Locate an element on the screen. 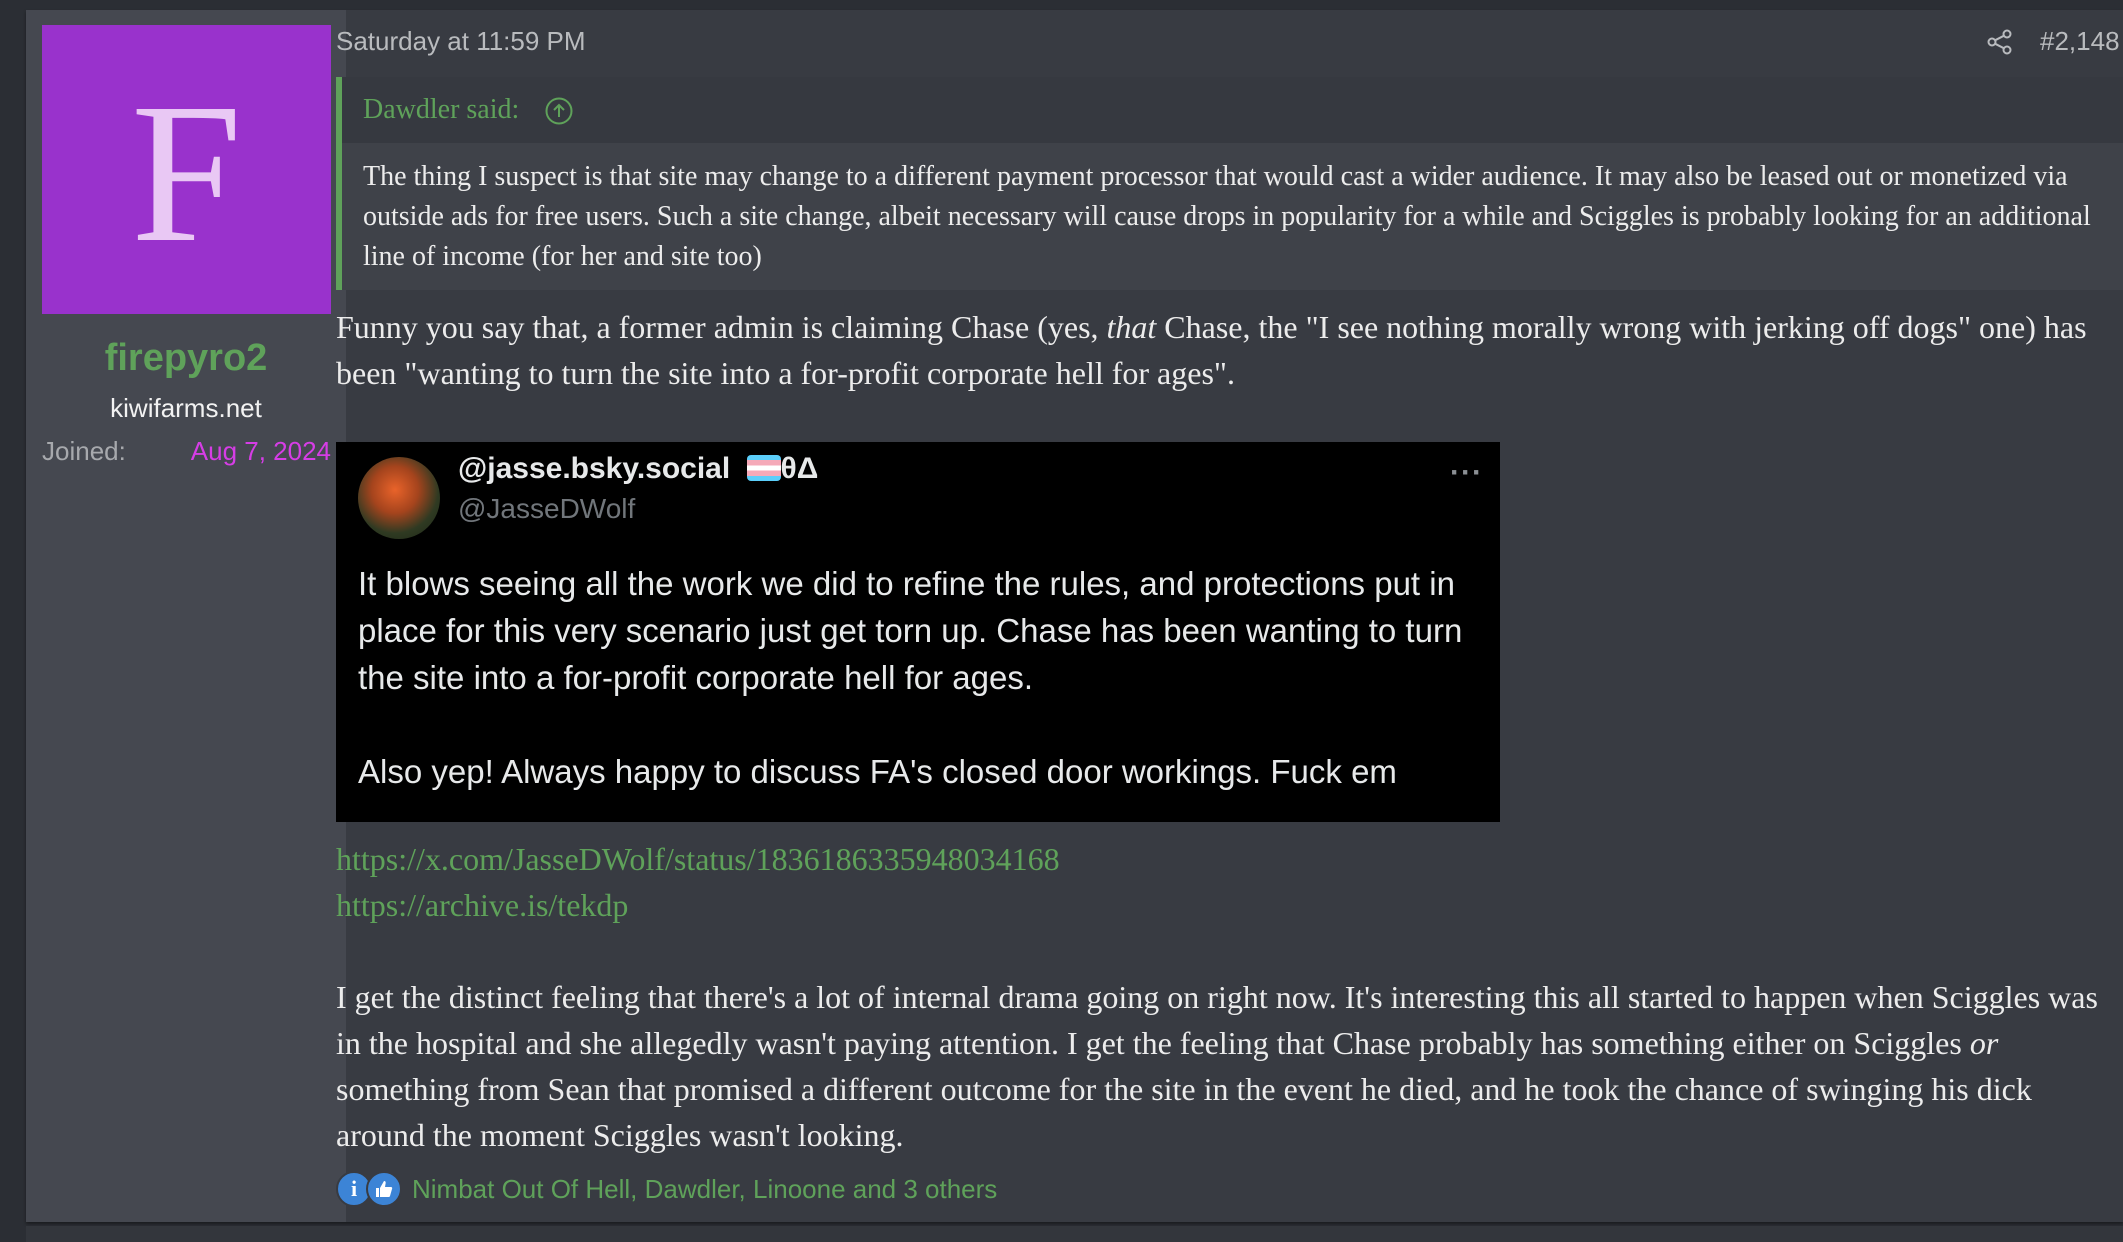 The width and height of the screenshot is (2123, 1242). username: firepyro2 is located at coordinates (186, 358).